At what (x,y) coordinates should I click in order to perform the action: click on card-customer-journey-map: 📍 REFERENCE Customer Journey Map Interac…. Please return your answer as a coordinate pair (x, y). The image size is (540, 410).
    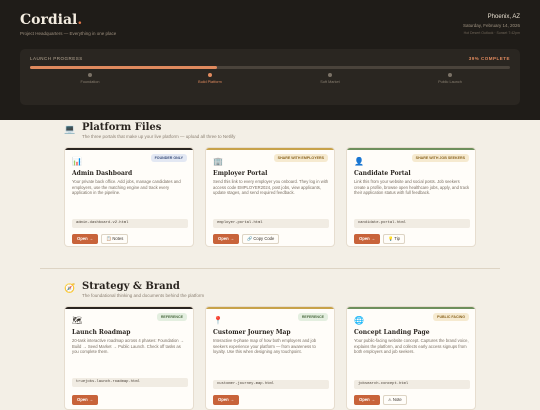
    Looking at the image, I should click on (270, 358).